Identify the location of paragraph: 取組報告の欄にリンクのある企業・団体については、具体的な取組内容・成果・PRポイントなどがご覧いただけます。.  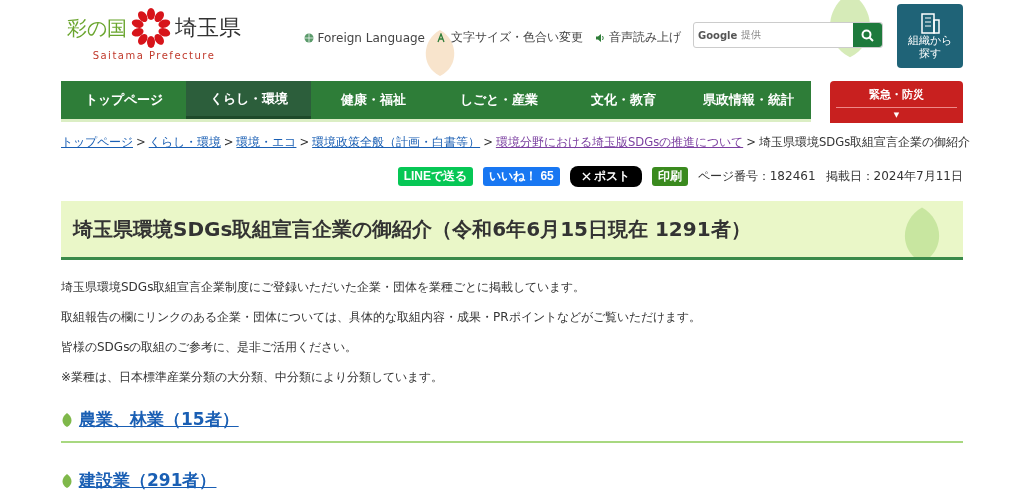
(381, 317).